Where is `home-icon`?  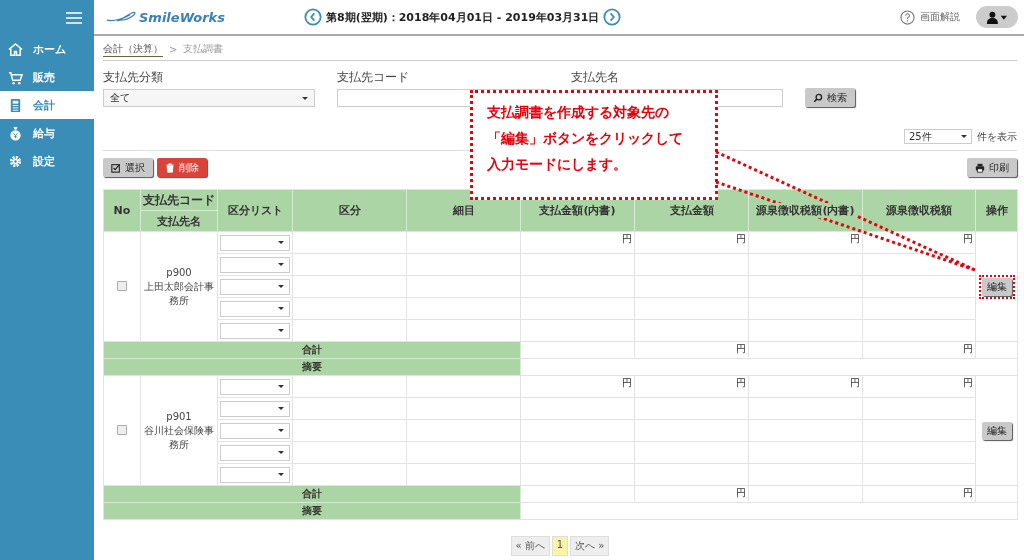 home-icon is located at coordinates (15, 49).